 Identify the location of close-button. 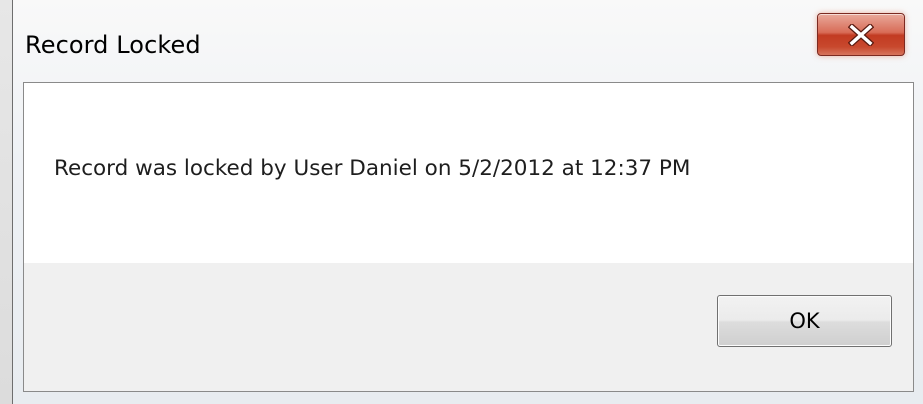
(861, 34).